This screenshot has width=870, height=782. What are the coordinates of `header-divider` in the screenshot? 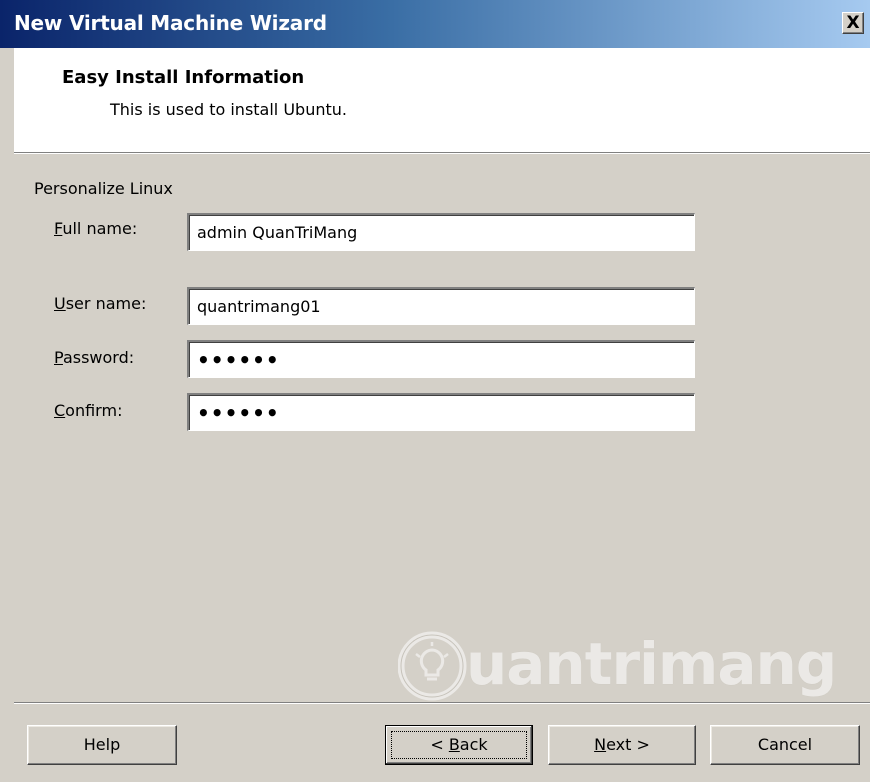 It's located at (442, 153).